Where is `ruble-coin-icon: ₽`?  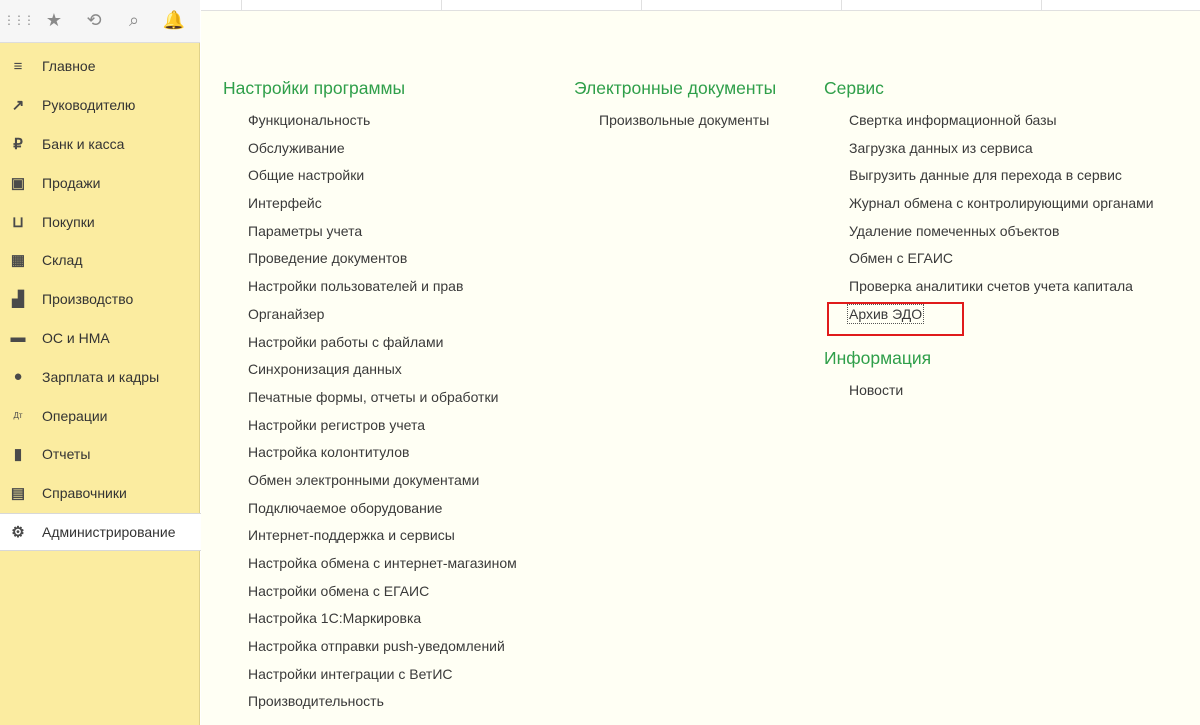 ruble-coin-icon: ₽ is located at coordinates (18, 144).